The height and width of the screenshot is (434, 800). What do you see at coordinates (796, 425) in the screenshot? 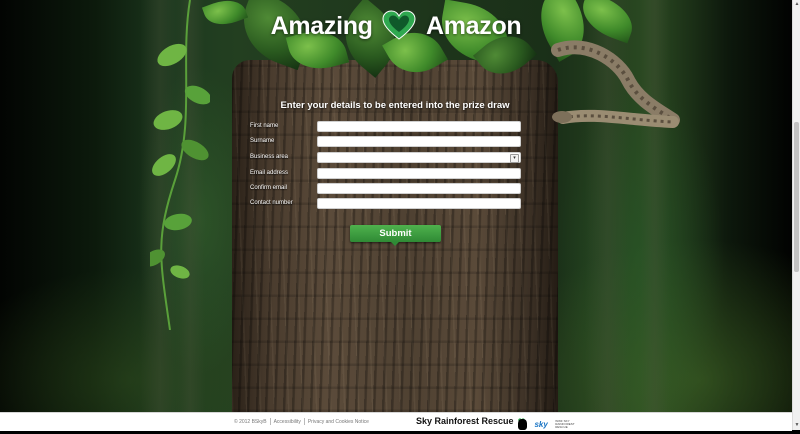
I see `scroll-down-icon: ▼` at bounding box center [796, 425].